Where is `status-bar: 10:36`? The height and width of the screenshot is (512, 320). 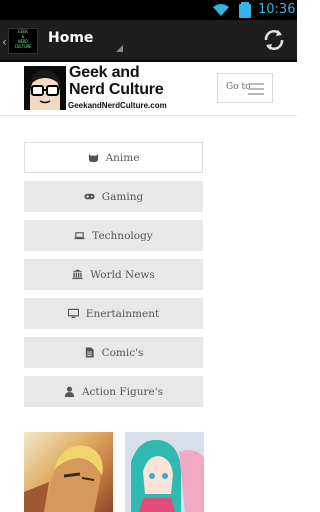 status-bar: 10:36 is located at coordinates (148, 10).